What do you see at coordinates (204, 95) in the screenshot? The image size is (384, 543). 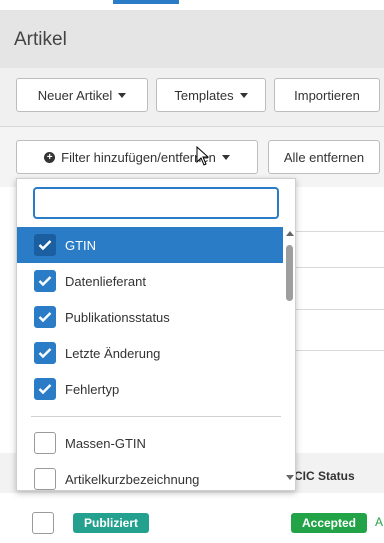 I see `templates-label: Templates` at bounding box center [204, 95].